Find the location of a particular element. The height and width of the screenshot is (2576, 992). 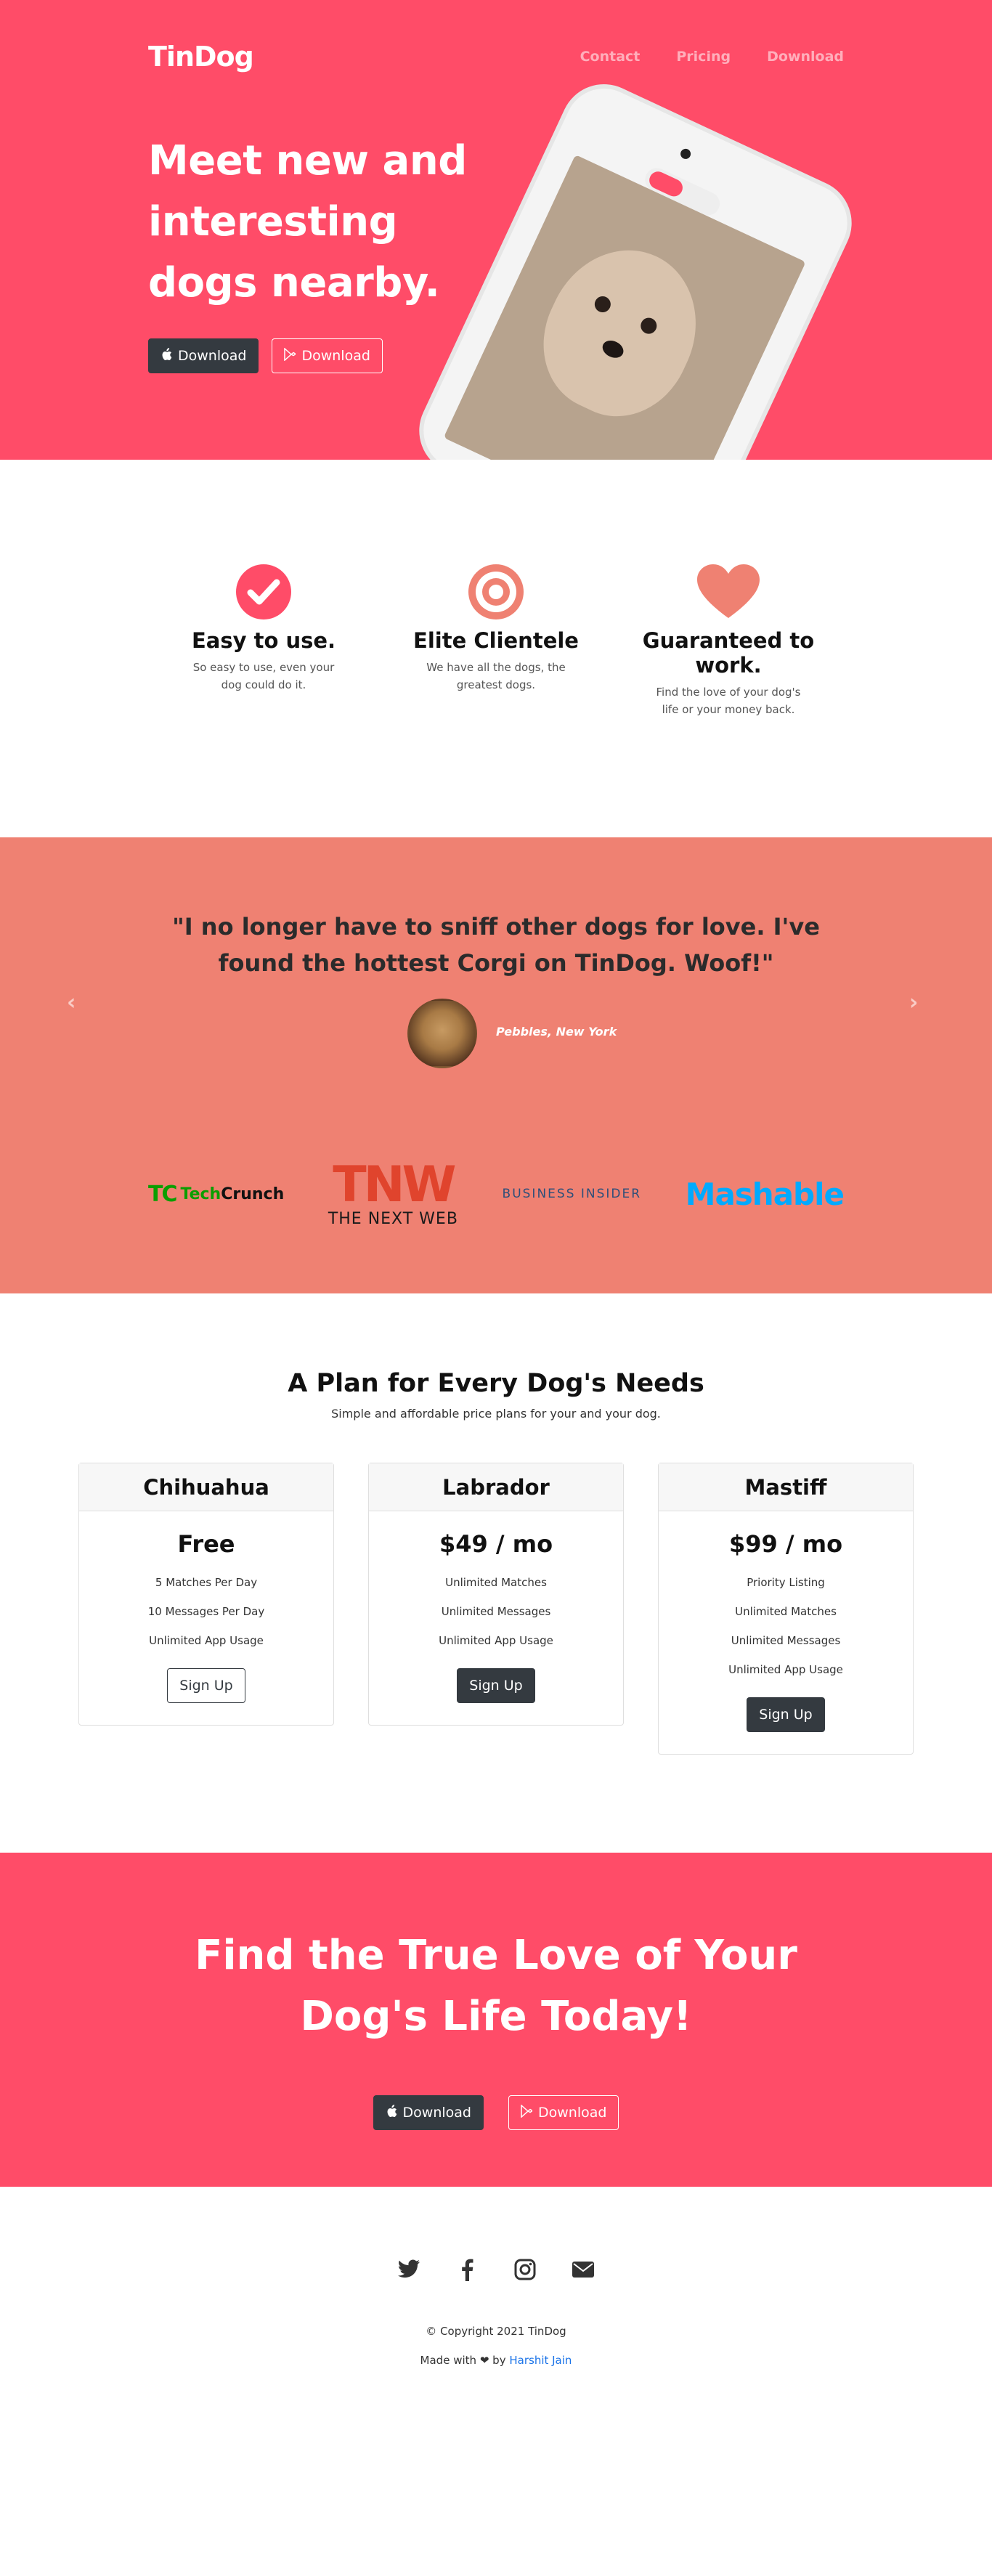

social-links is located at coordinates (496, 2269).